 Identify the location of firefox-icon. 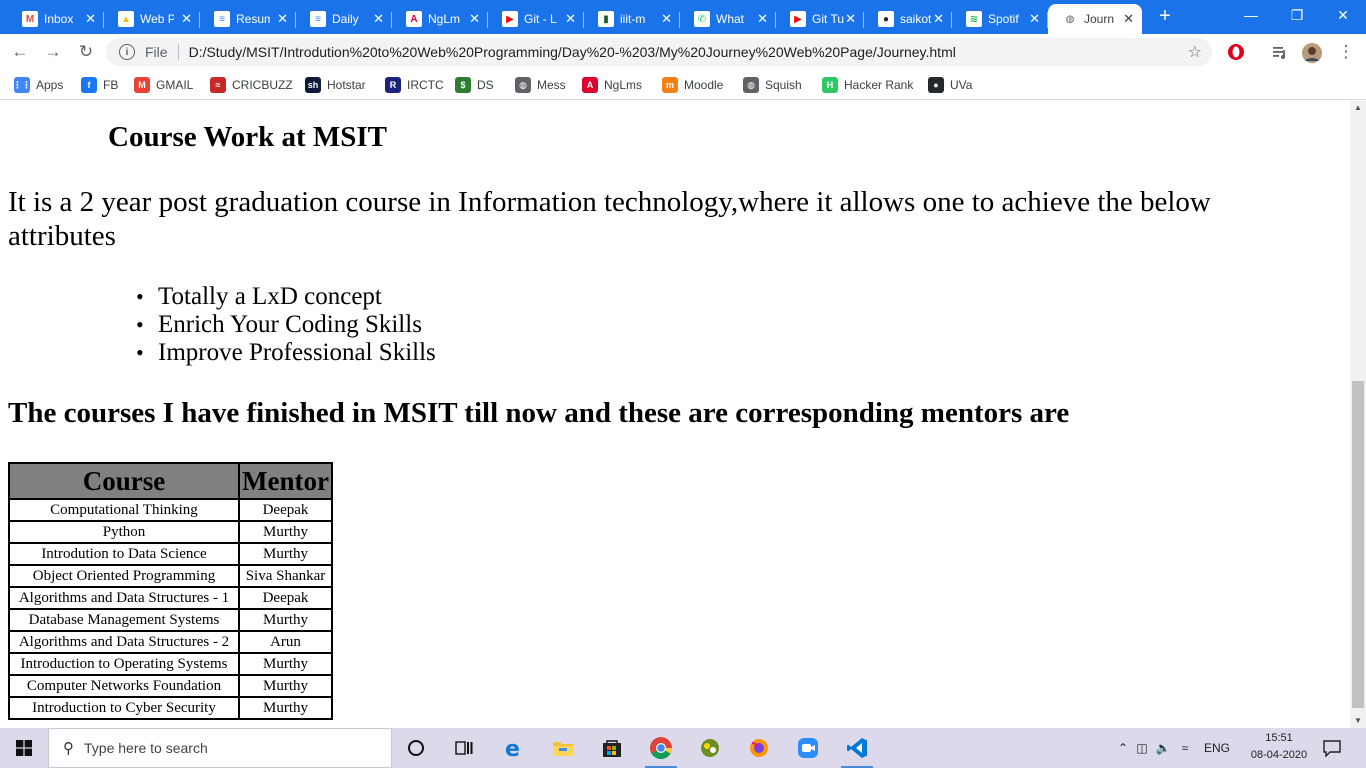
(759, 748).